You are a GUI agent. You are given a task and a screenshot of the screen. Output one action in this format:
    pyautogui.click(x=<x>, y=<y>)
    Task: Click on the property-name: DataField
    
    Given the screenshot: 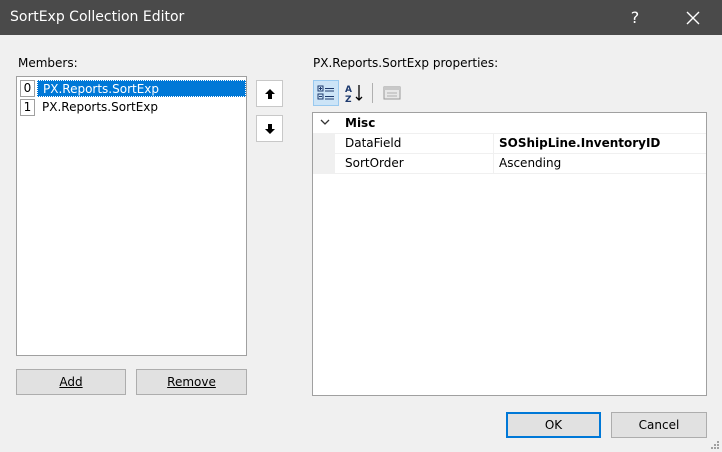 What is the action you would take?
    pyautogui.click(x=373, y=143)
    